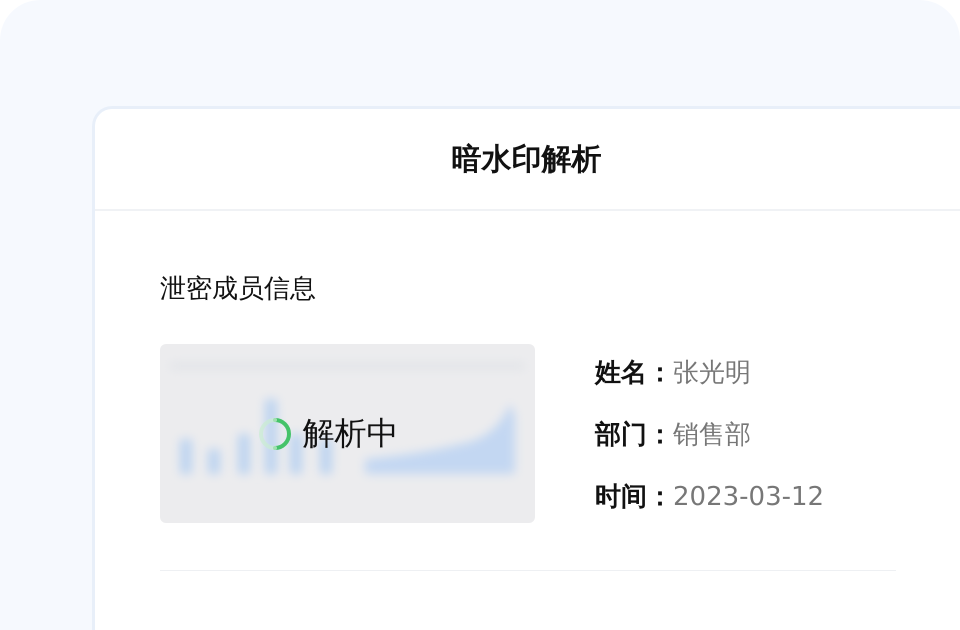 This screenshot has width=960, height=630. I want to click on field-value: 2023-03-12, so click(748, 497).